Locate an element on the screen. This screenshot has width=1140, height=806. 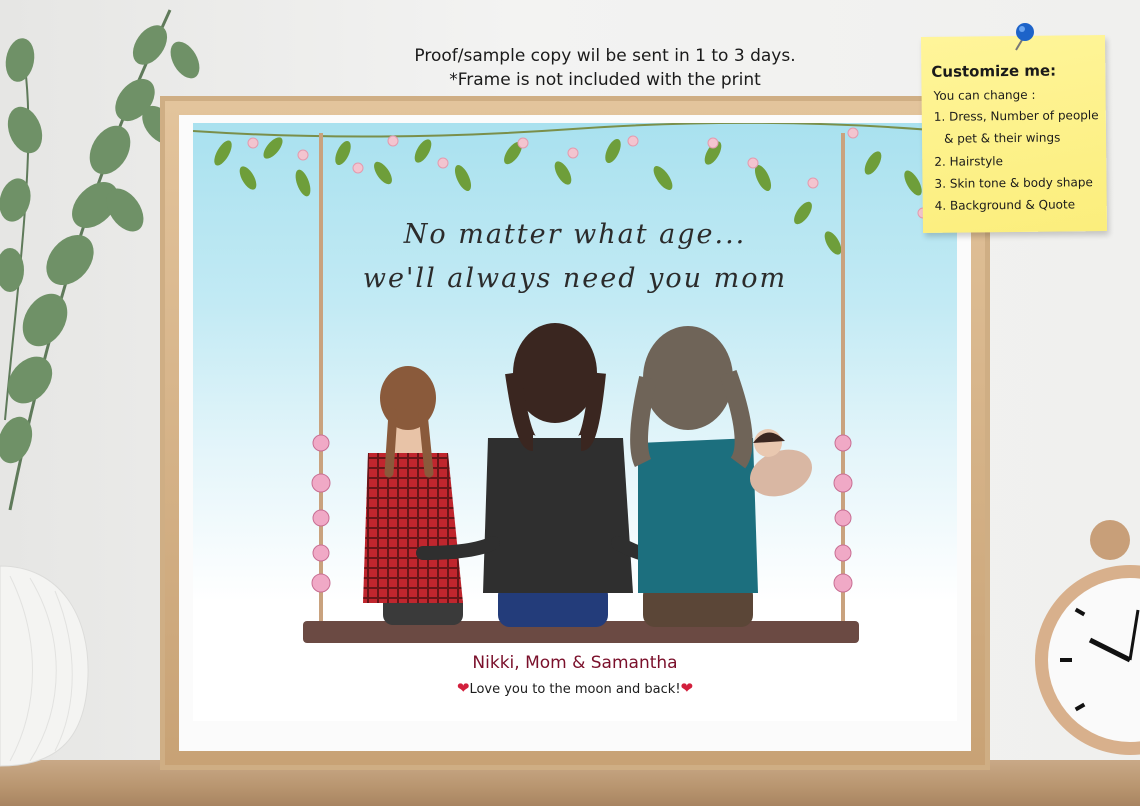
white-vase is located at coordinates (44, 666).